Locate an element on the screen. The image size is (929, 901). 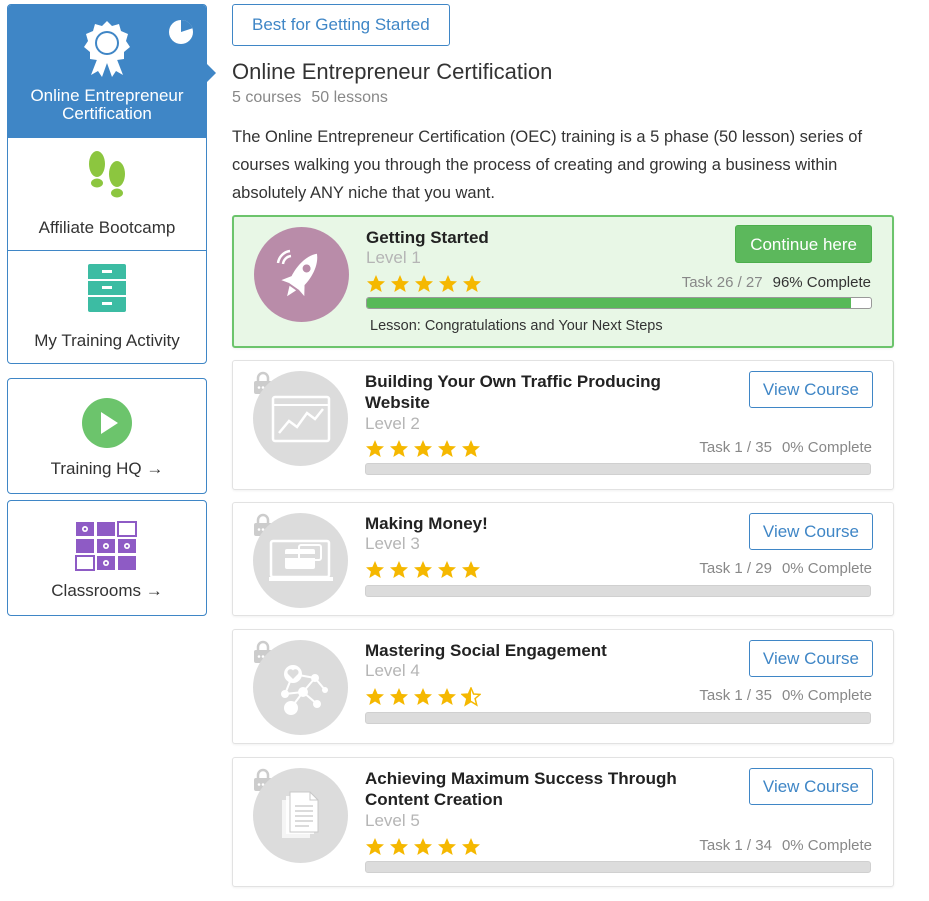
task-progress: Task 1 / 29 0% Complete is located at coordinates (785, 568).